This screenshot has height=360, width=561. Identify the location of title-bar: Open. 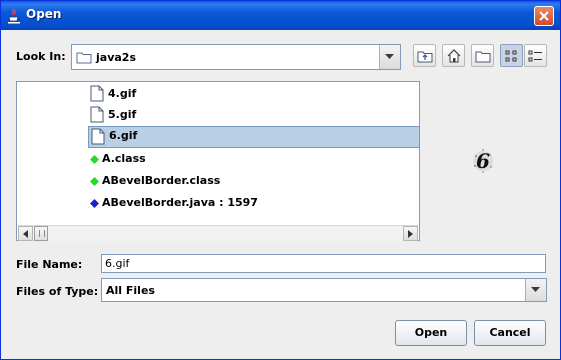
(280, 15).